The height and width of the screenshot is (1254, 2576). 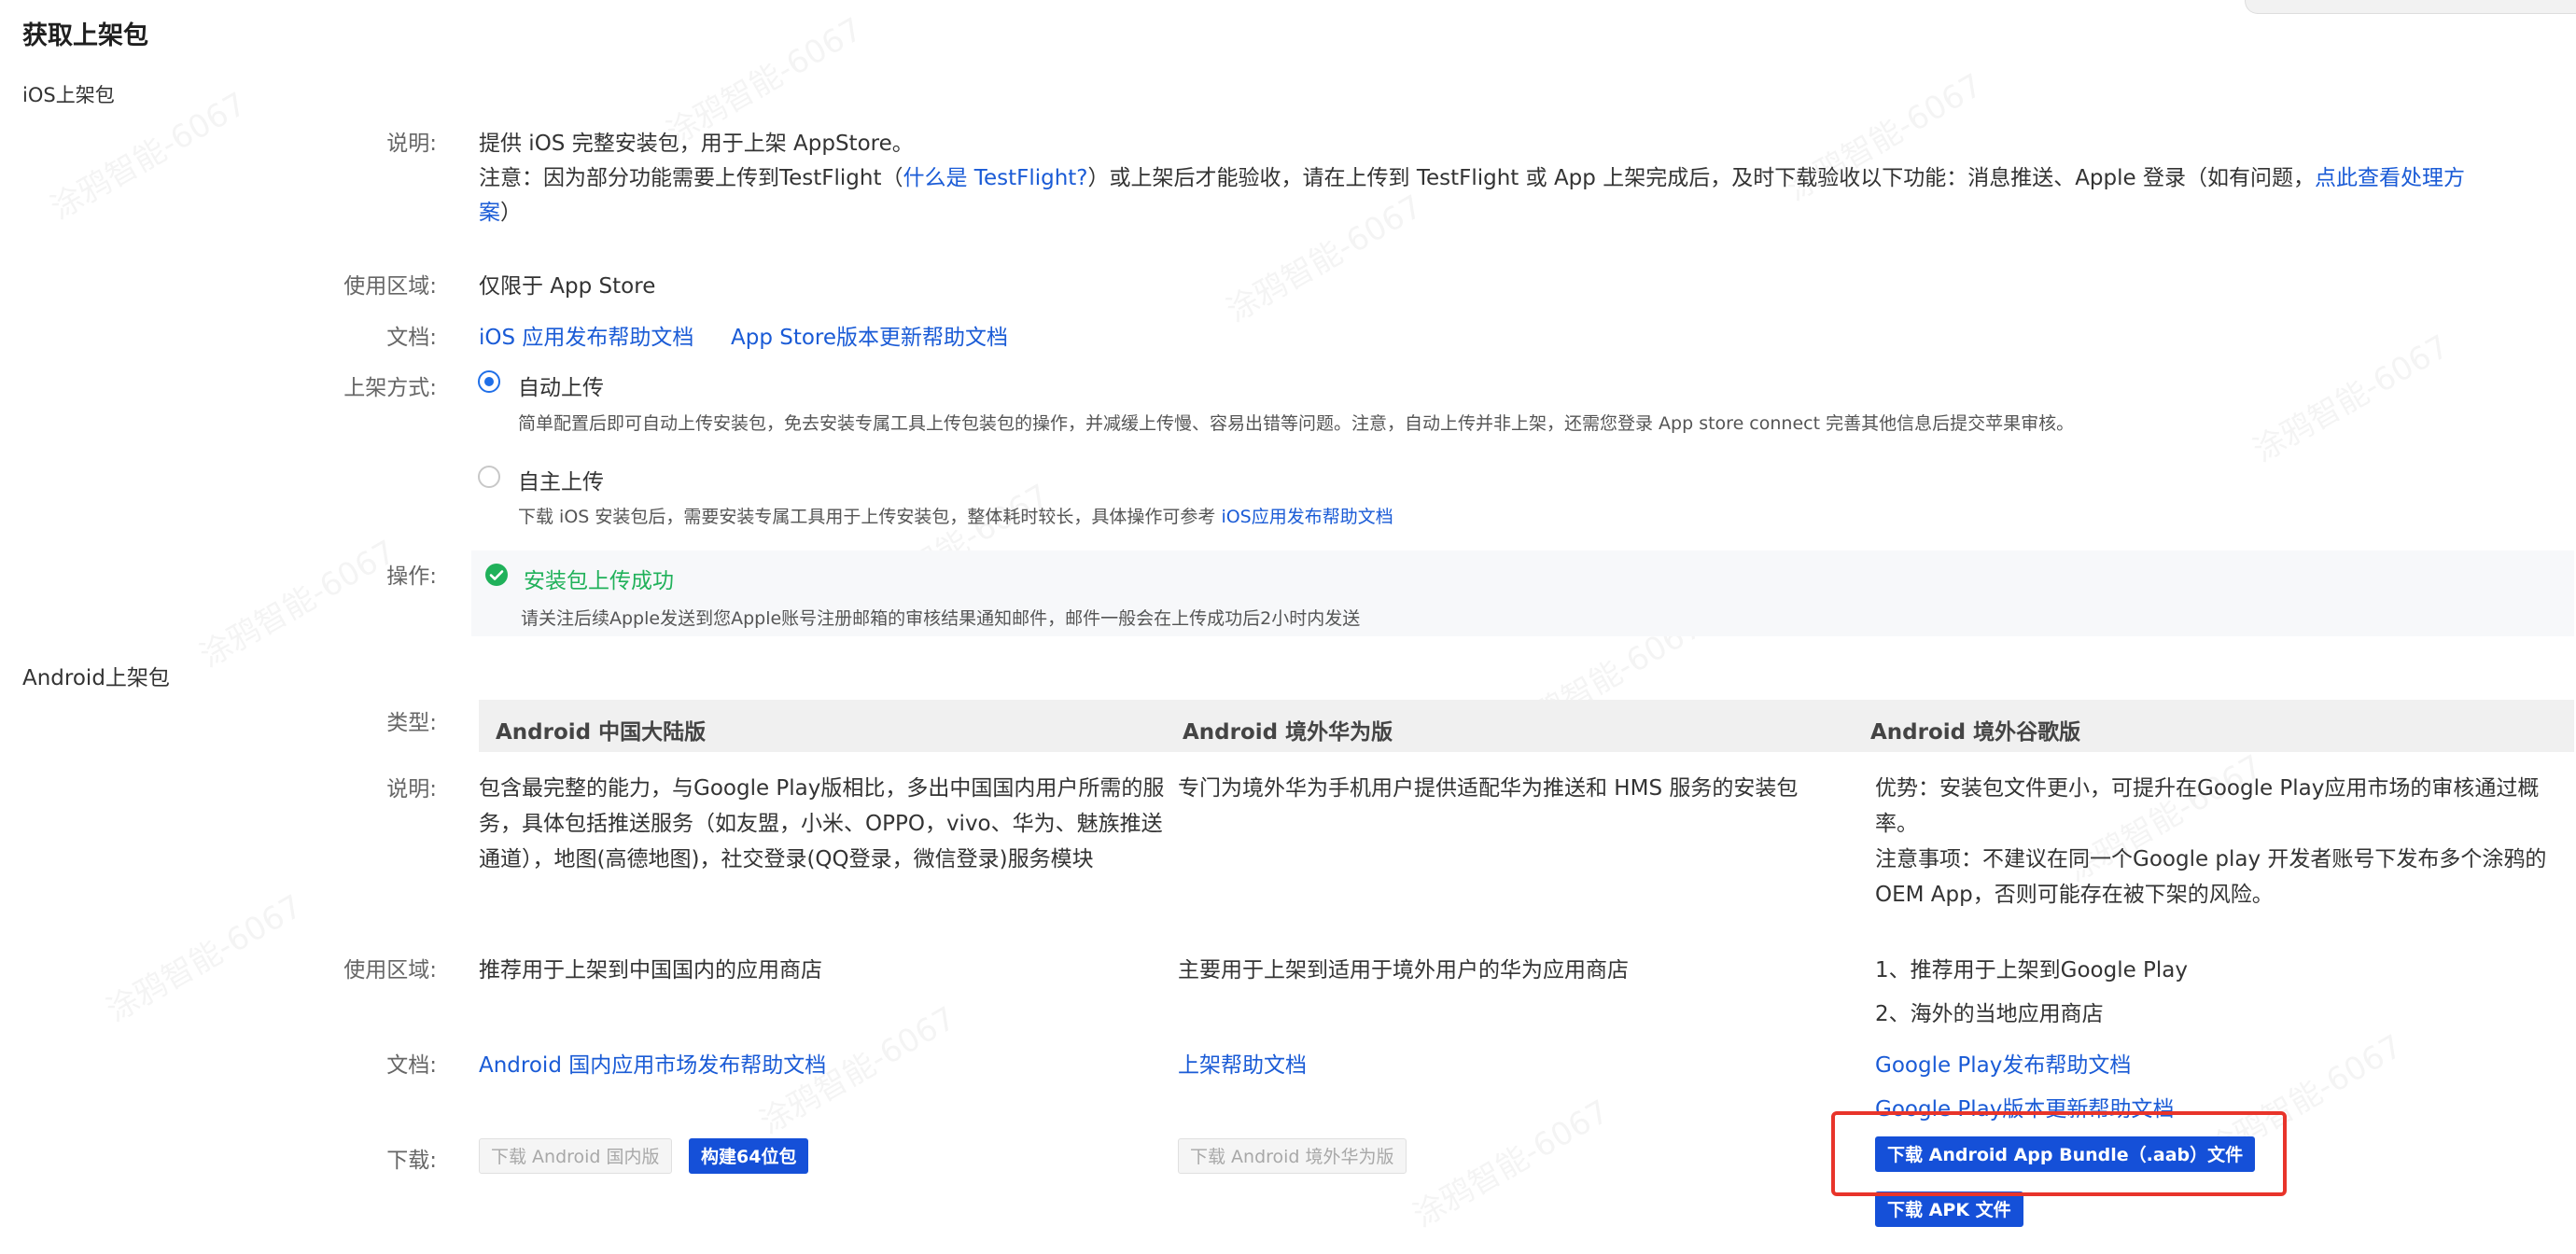 I want to click on huawei-desc: 专门为境外华为手机用户提供适配华为推送和 HMS 服务的安装包, so click(x=1488, y=788).